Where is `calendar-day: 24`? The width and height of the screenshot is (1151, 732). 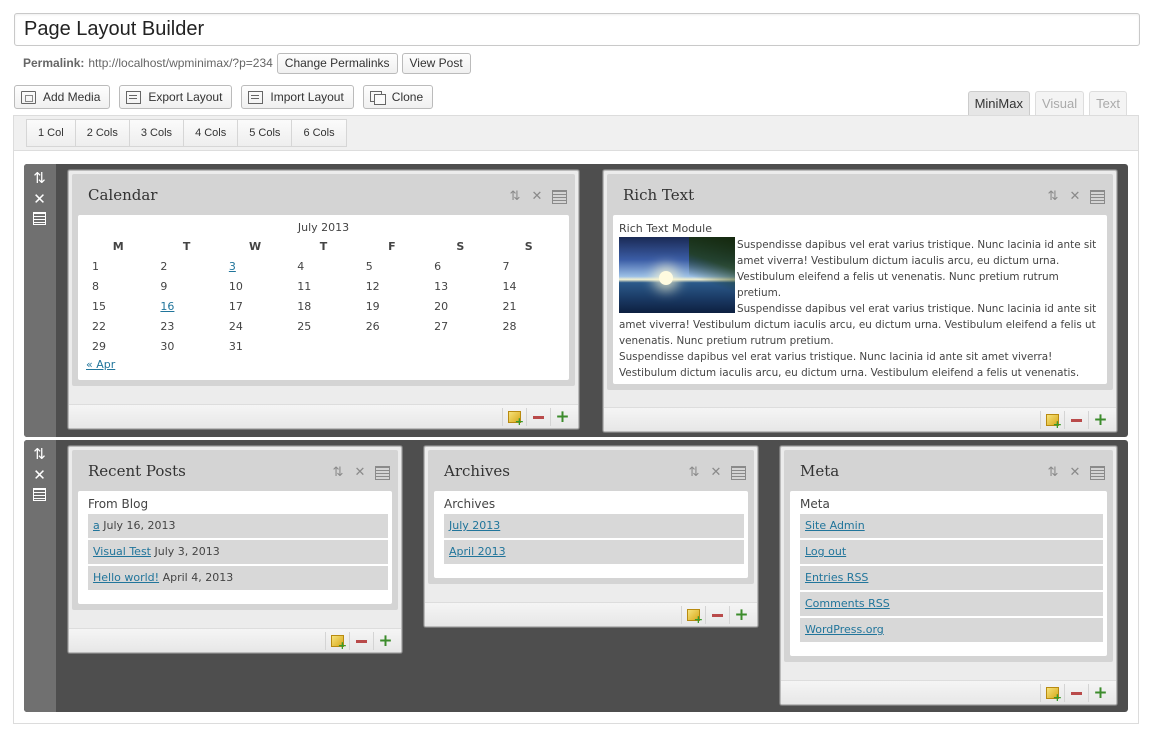 calendar-day: 24 is located at coordinates (235, 326).